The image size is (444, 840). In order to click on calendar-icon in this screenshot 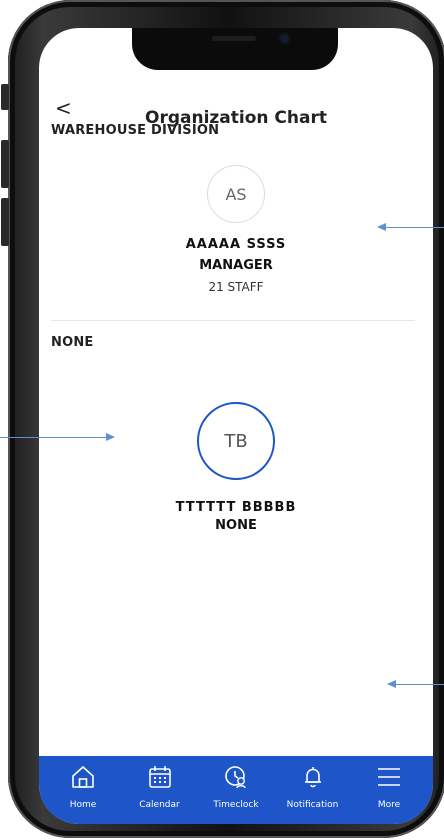, I will do `click(159, 777)`.